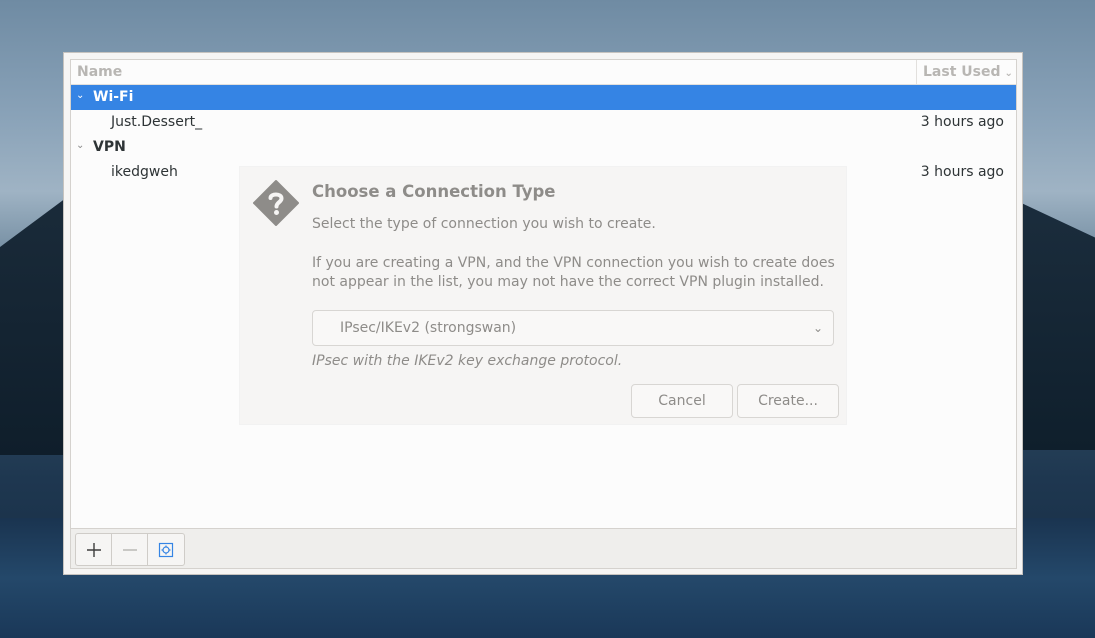 The width and height of the screenshot is (1095, 638). I want to click on group-row-vpn: ⌄ VPN, so click(543, 147).